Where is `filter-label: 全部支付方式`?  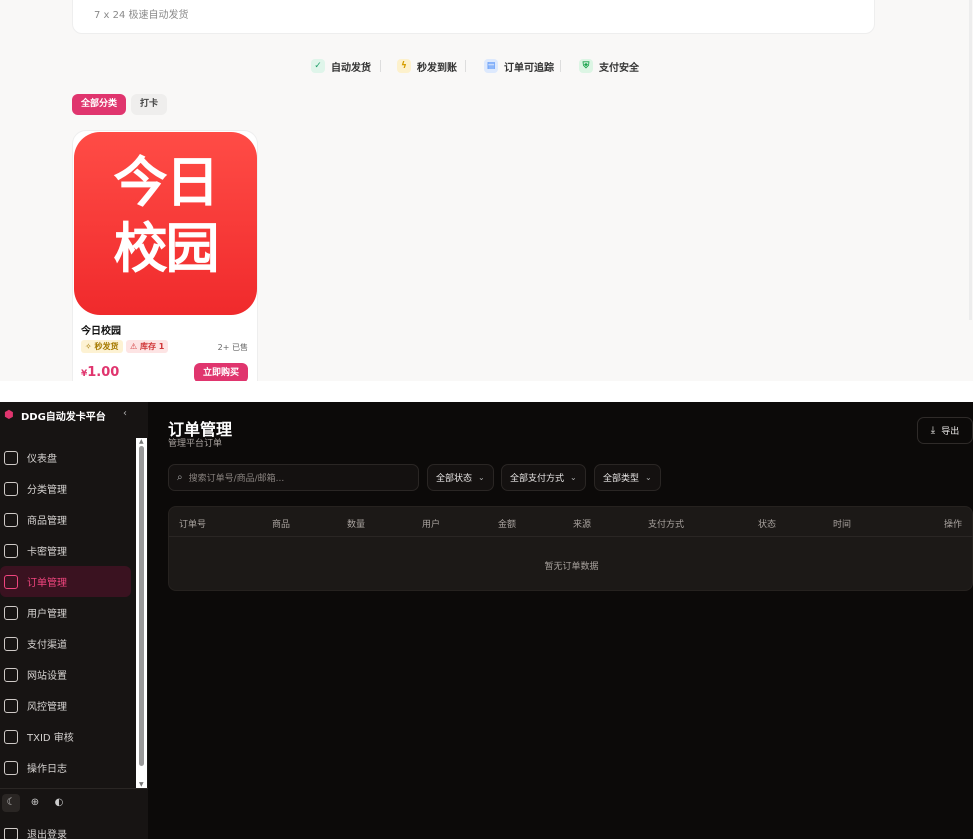 filter-label: 全部支付方式 is located at coordinates (537, 479).